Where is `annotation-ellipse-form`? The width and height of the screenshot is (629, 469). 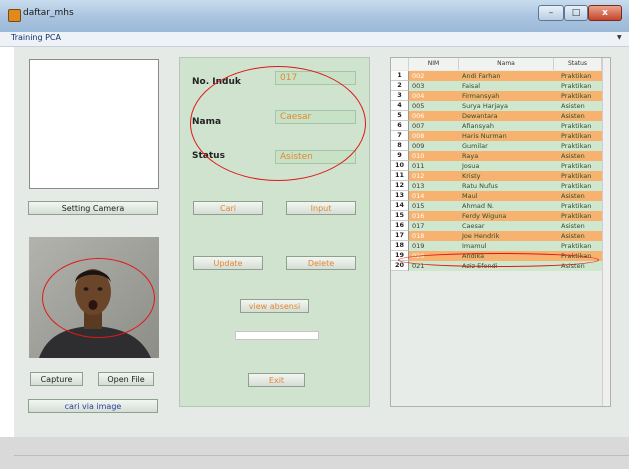 annotation-ellipse-form is located at coordinates (278, 123).